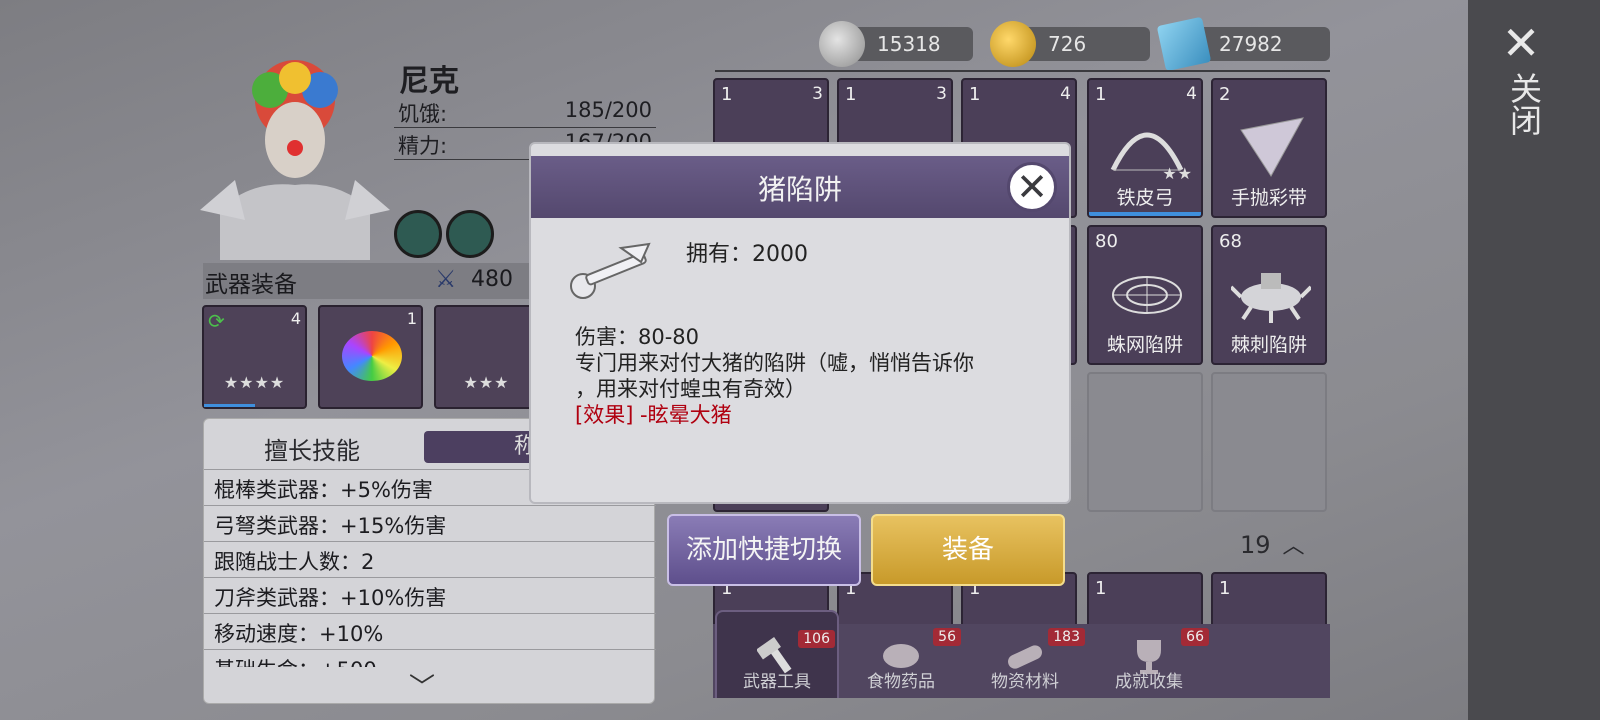 The width and height of the screenshot is (1600, 720). Describe the element at coordinates (1251, 44) in the screenshot. I see `currency-value: 27982` at that location.